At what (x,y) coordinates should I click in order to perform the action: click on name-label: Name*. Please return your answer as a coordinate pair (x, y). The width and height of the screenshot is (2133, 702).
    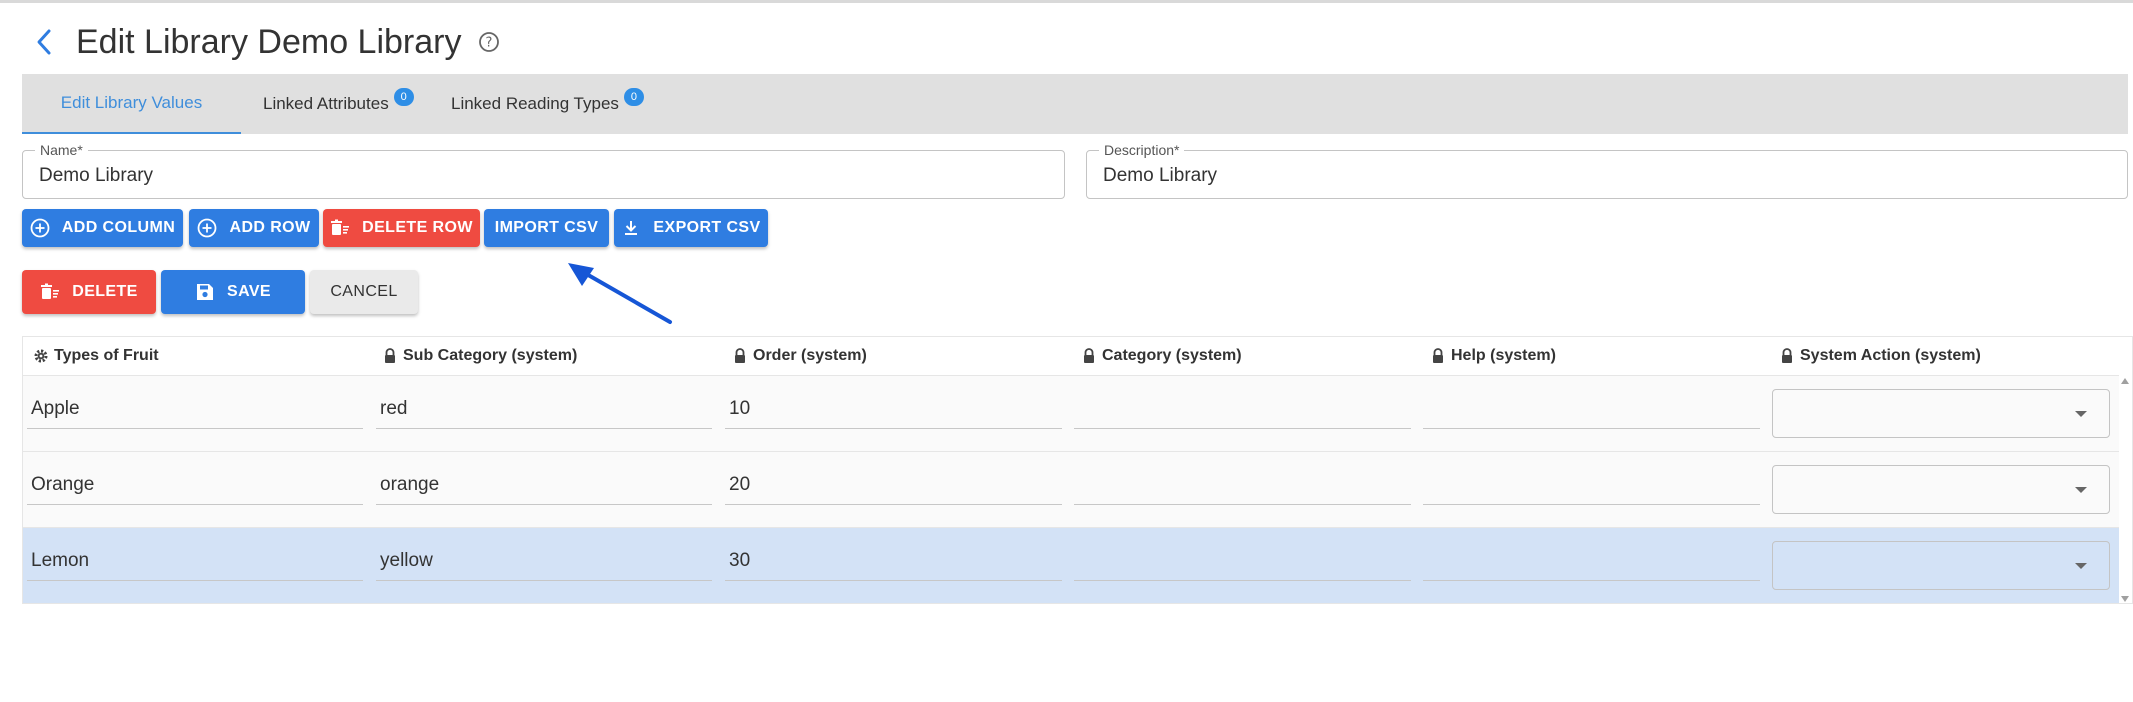
    Looking at the image, I should click on (61, 150).